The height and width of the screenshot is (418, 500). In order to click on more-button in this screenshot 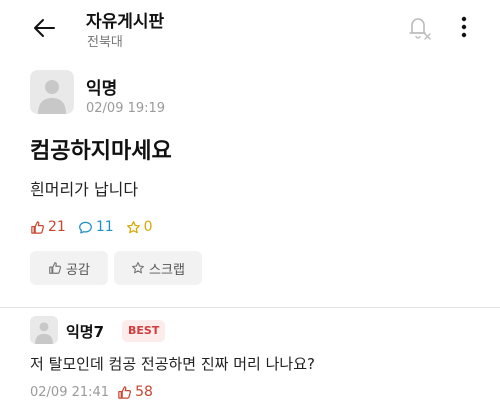, I will do `click(464, 27)`.